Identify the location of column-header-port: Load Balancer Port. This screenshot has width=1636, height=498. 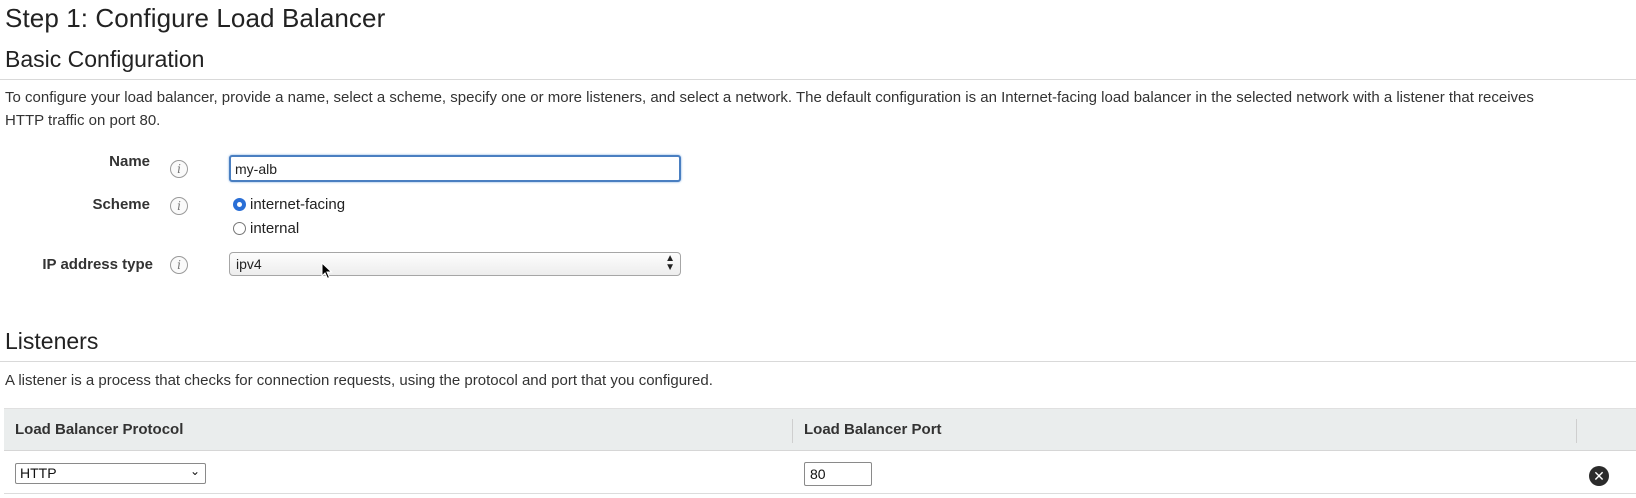
(873, 429).